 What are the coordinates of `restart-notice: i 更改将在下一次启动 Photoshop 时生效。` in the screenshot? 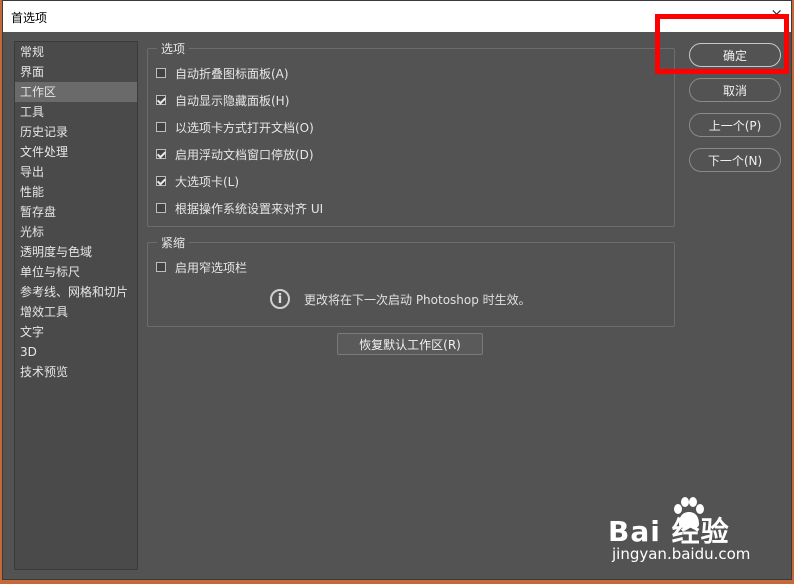 It's located at (400, 299).